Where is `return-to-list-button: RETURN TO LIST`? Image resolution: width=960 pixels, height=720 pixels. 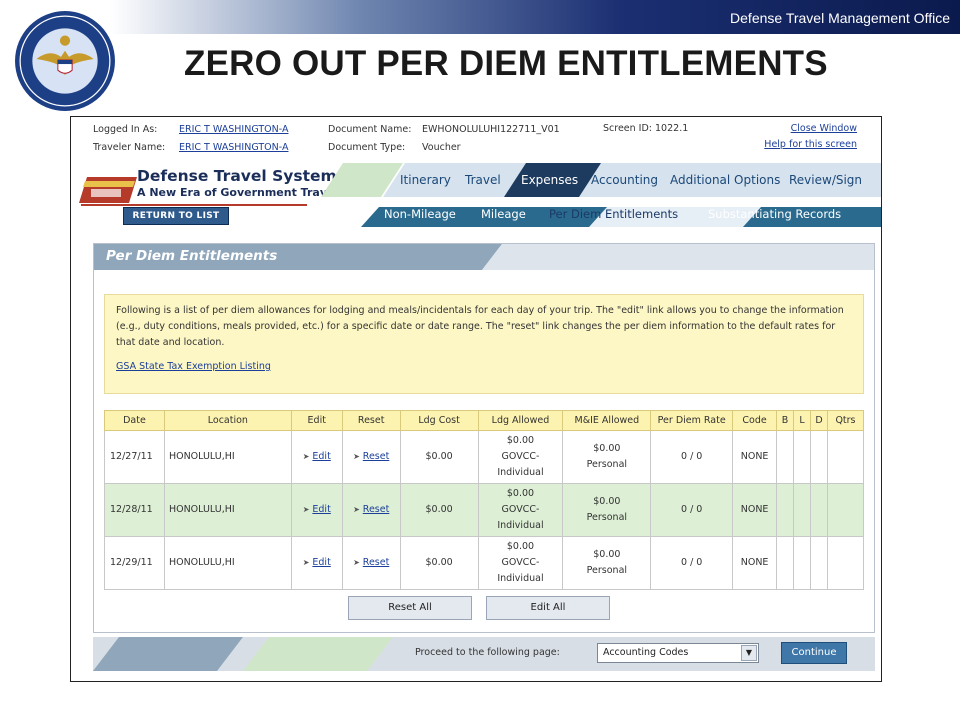
return-to-list-button: RETURN TO LIST is located at coordinates (176, 216).